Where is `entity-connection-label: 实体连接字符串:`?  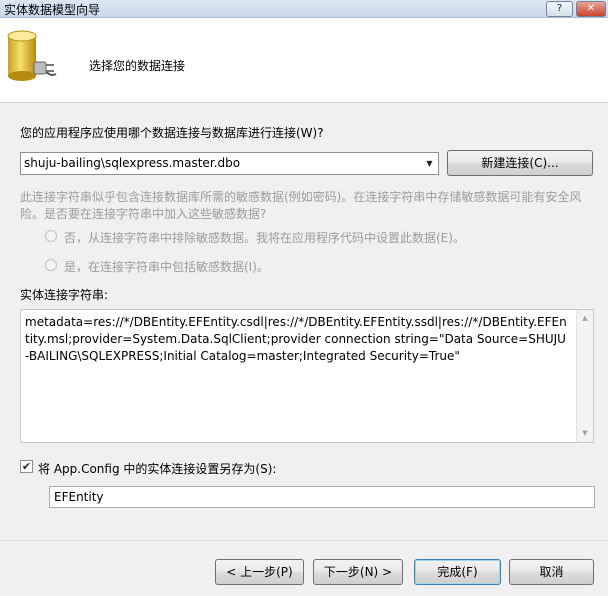 entity-connection-label: 实体连接字符串: is located at coordinates (64, 295).